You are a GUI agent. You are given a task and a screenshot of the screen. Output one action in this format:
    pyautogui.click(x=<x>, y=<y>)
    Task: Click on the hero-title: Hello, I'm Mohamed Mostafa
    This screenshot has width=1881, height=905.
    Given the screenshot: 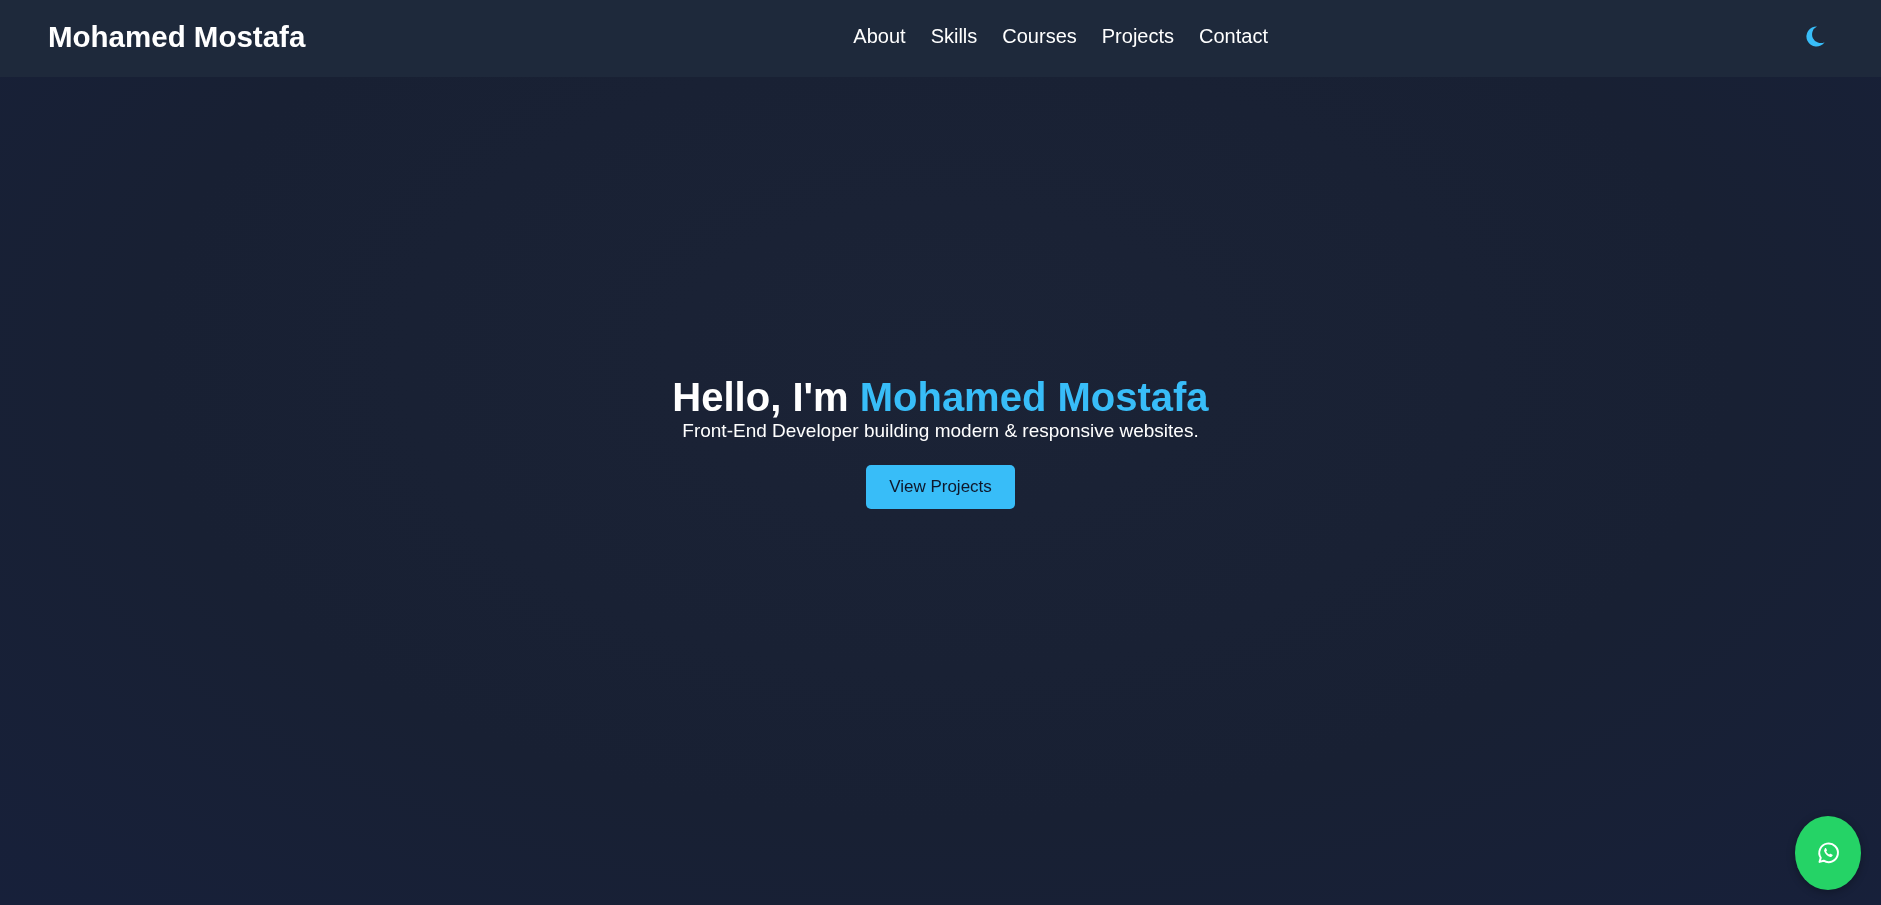 What is the action you would take?
    pyautogui.click(x=940, y=396)
    